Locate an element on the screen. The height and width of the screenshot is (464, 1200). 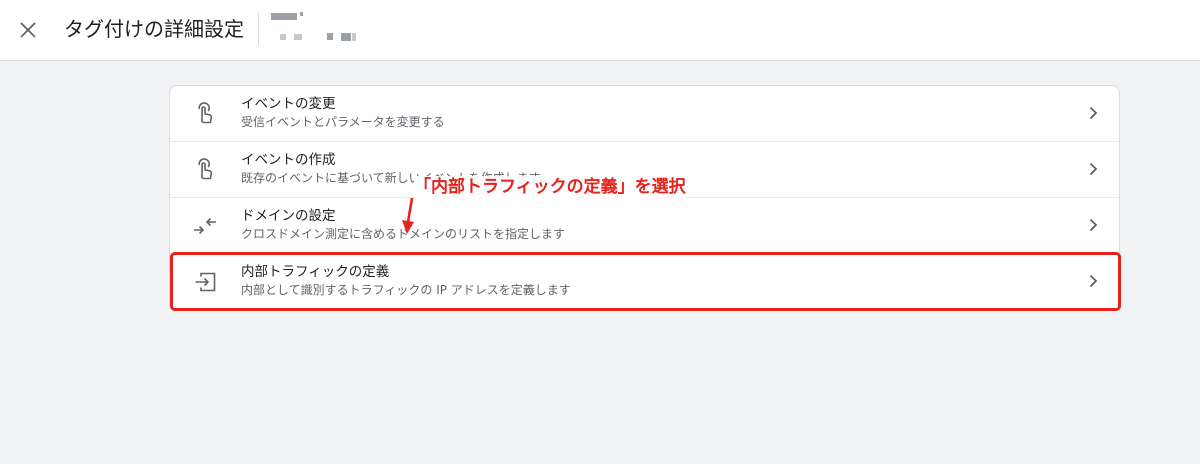
page-title: タグ付けの詳細設定 is located at coordinates (154, 29).